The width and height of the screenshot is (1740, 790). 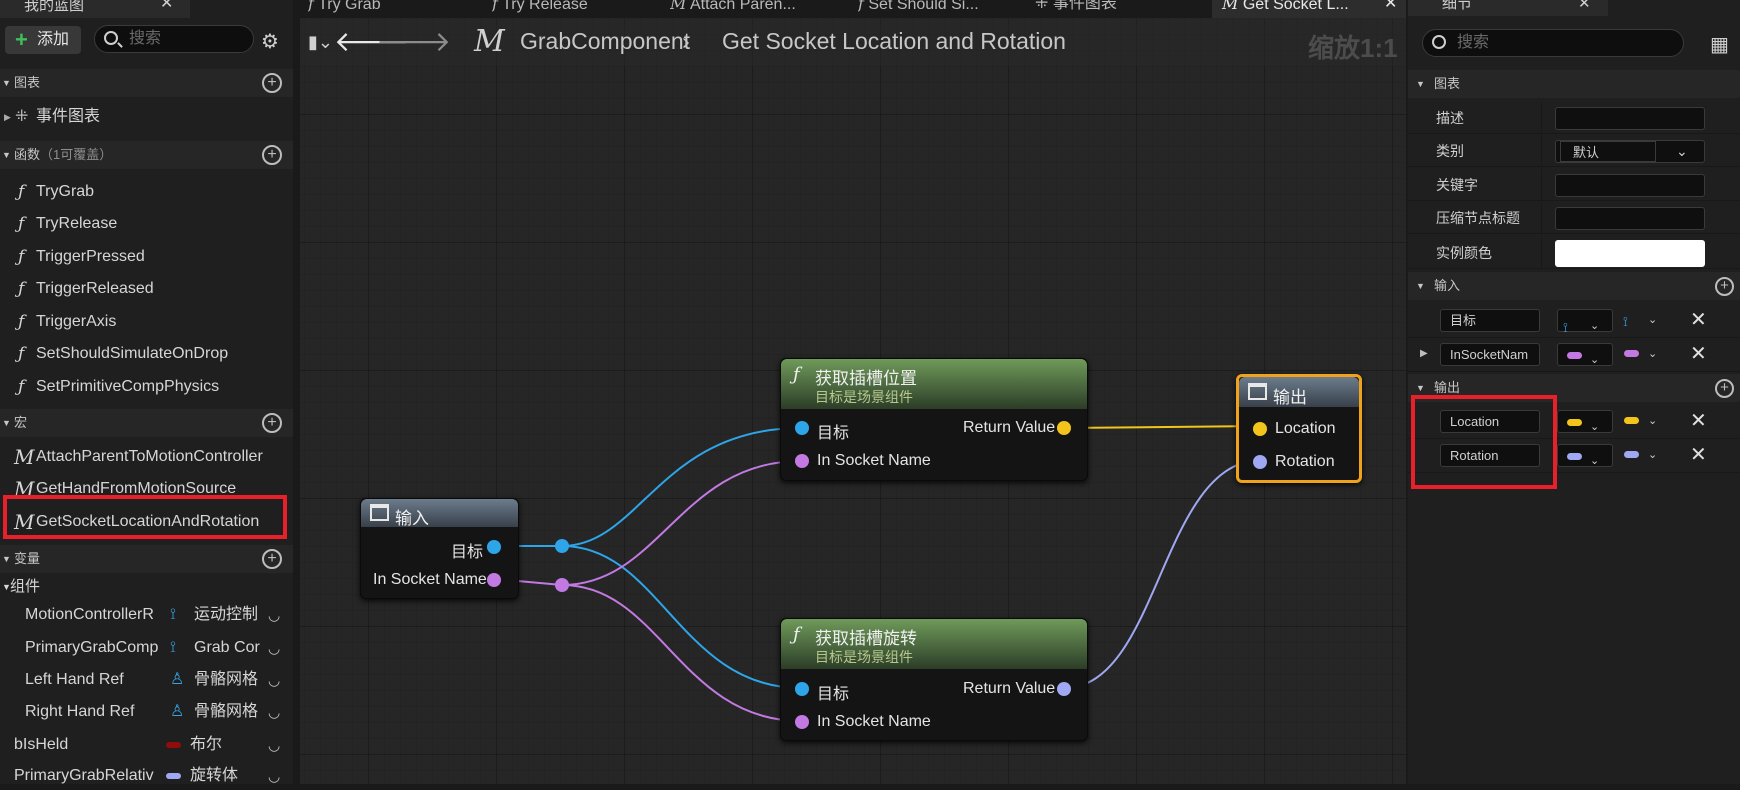 I want to click on components-category: ▼ 组件, so click(x=146, y=587).